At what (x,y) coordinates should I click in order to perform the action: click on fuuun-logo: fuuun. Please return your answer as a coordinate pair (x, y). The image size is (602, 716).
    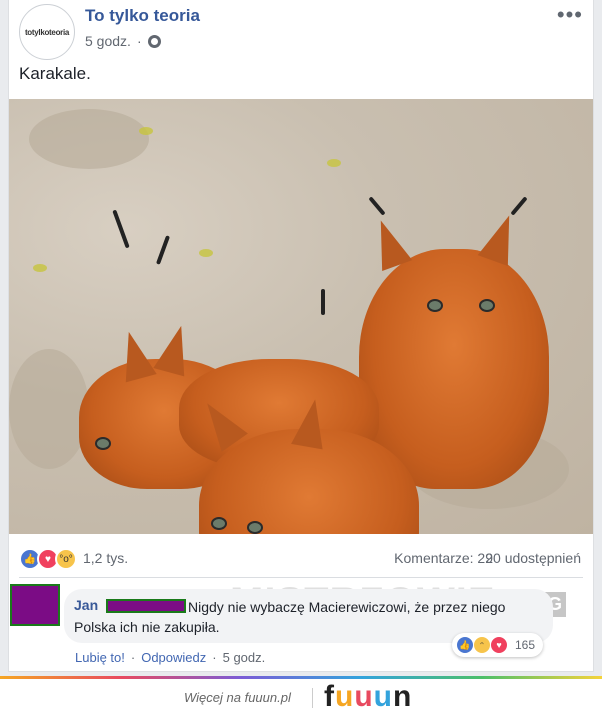
    Looking at the image, I should click on (368, 697).